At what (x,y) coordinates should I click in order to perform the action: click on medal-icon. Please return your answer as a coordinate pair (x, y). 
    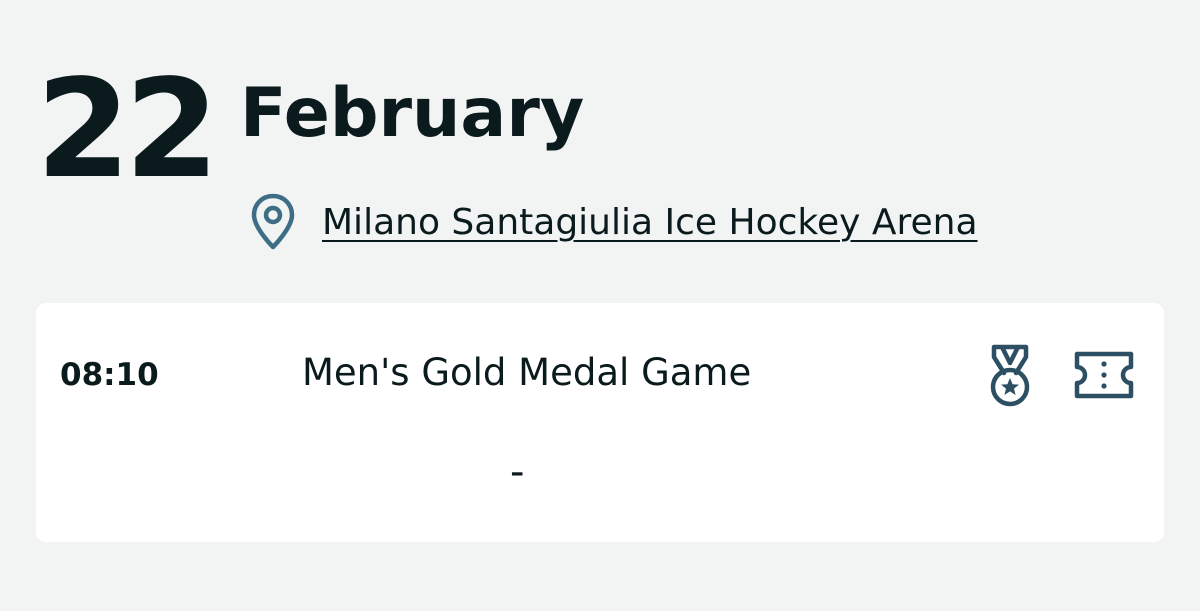
    Looking at the image, I should click on (1010, 376).